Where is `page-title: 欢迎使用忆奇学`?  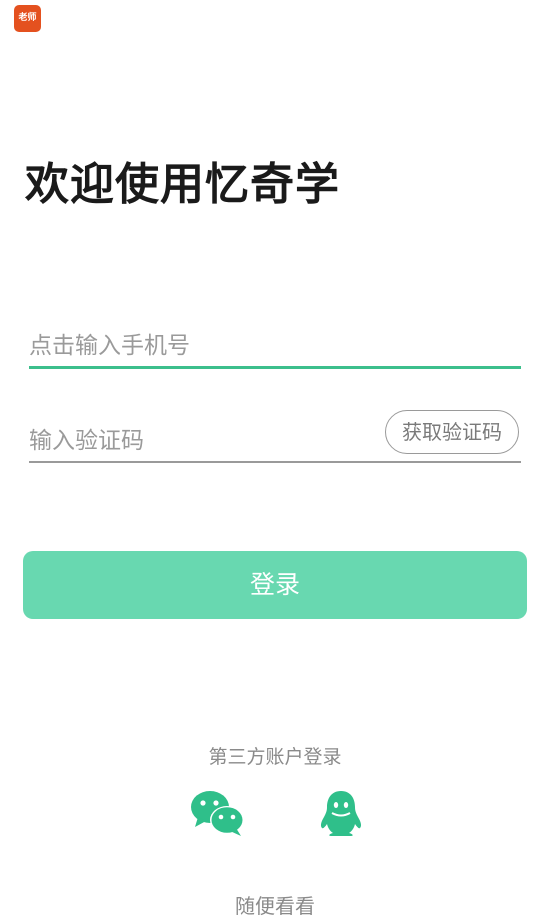 page-title: 欢迎使用忆奇学 is located at coordinates (182, 184).